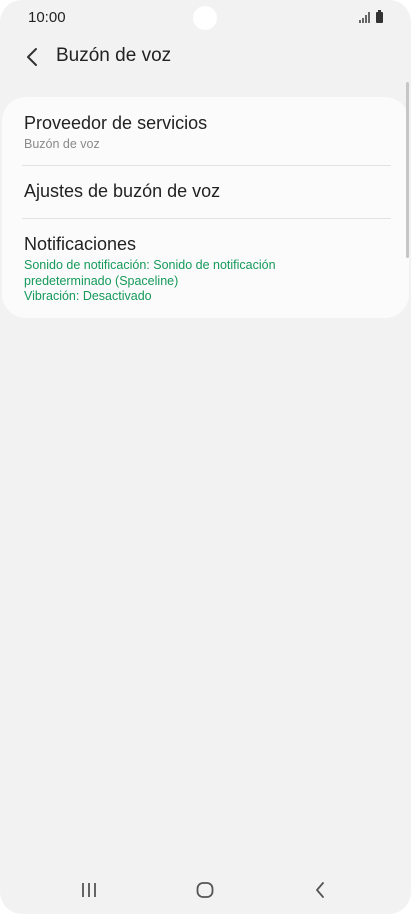  I want to click on scrollbar, so click(407, 170).